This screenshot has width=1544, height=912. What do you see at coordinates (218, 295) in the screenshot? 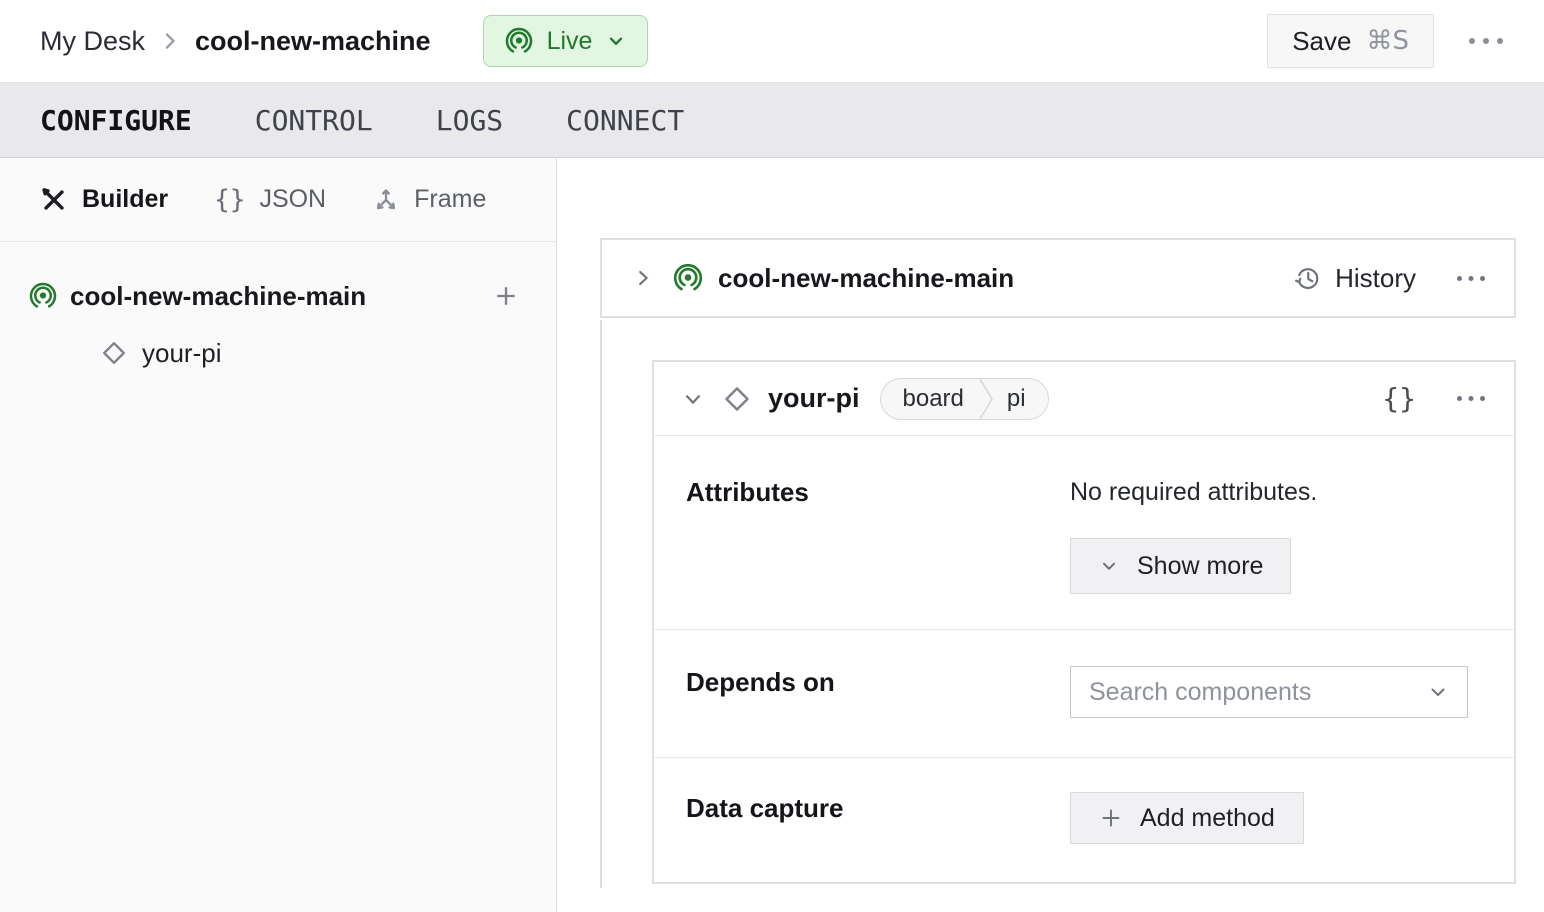
I see `tree-item-label: cool-new-machine-main` at bounding box center [218, 295].